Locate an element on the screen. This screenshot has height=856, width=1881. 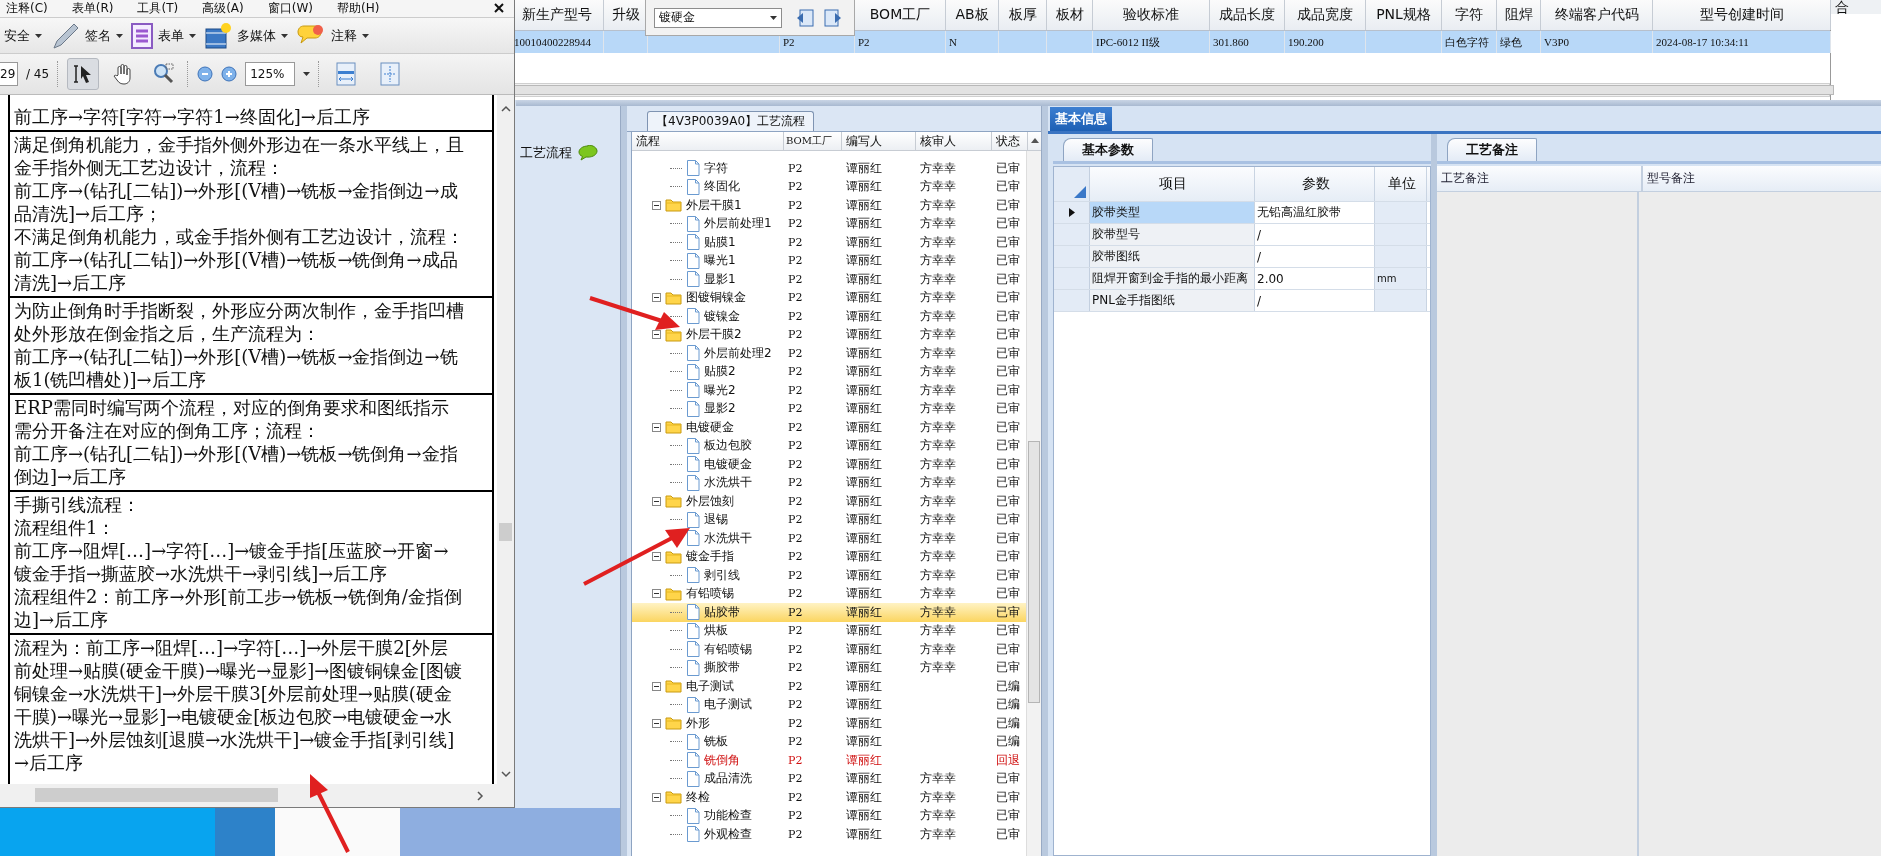
column-header: 型号备注 is located at coordinates (1762, 178).